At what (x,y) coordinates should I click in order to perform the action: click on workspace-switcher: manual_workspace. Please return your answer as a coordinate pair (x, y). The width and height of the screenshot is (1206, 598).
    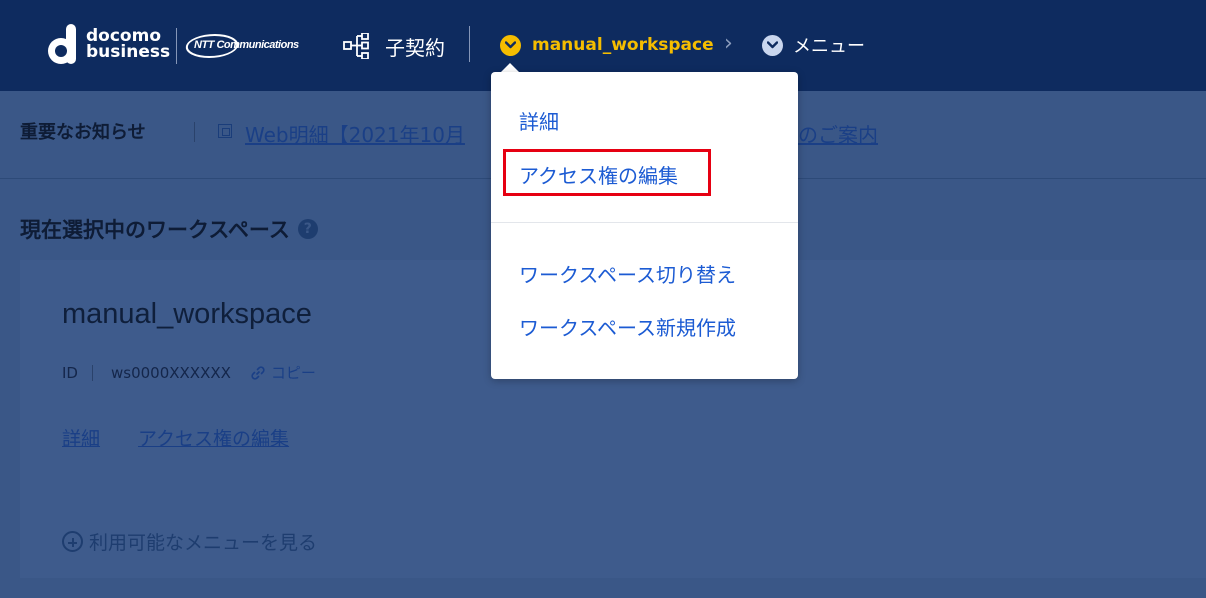
    Looking at the image, I should click on (607, 45).